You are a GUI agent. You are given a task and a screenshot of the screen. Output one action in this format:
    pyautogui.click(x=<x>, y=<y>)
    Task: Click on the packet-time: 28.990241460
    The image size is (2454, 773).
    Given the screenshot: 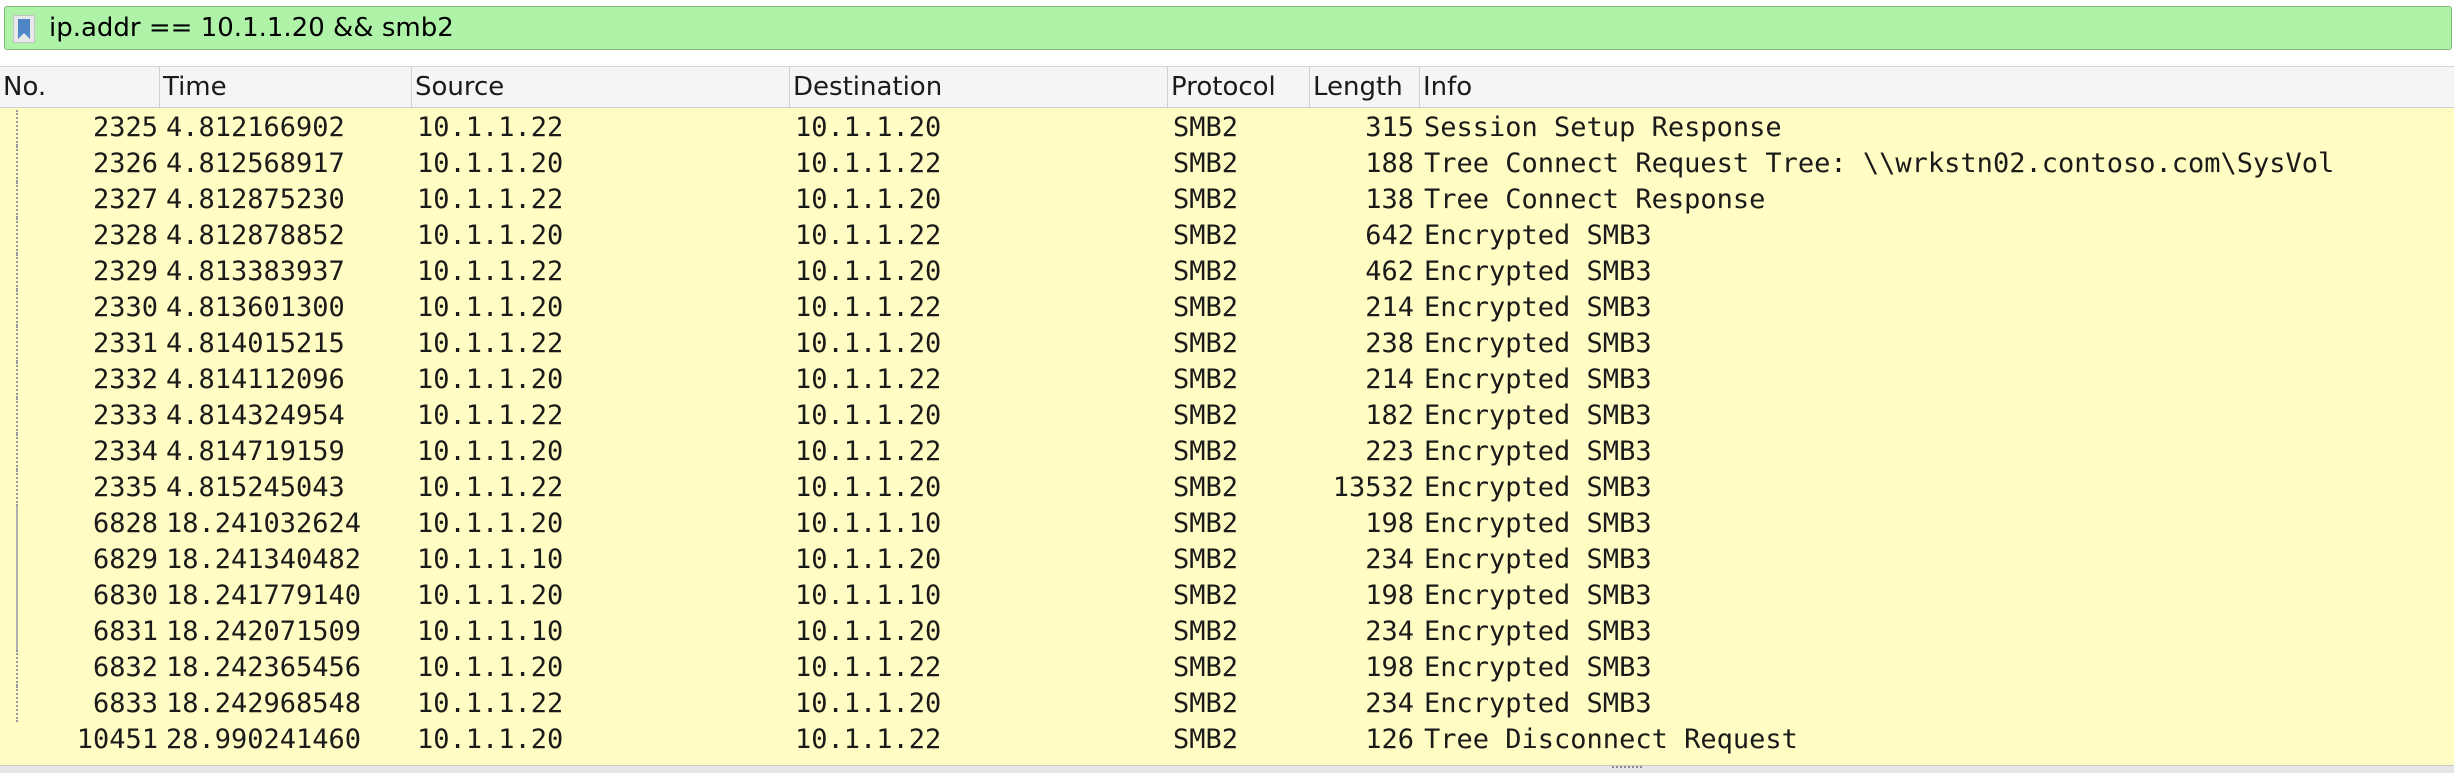 What is the action you would take?
    pyautogui.click(x=264, y=739)
    